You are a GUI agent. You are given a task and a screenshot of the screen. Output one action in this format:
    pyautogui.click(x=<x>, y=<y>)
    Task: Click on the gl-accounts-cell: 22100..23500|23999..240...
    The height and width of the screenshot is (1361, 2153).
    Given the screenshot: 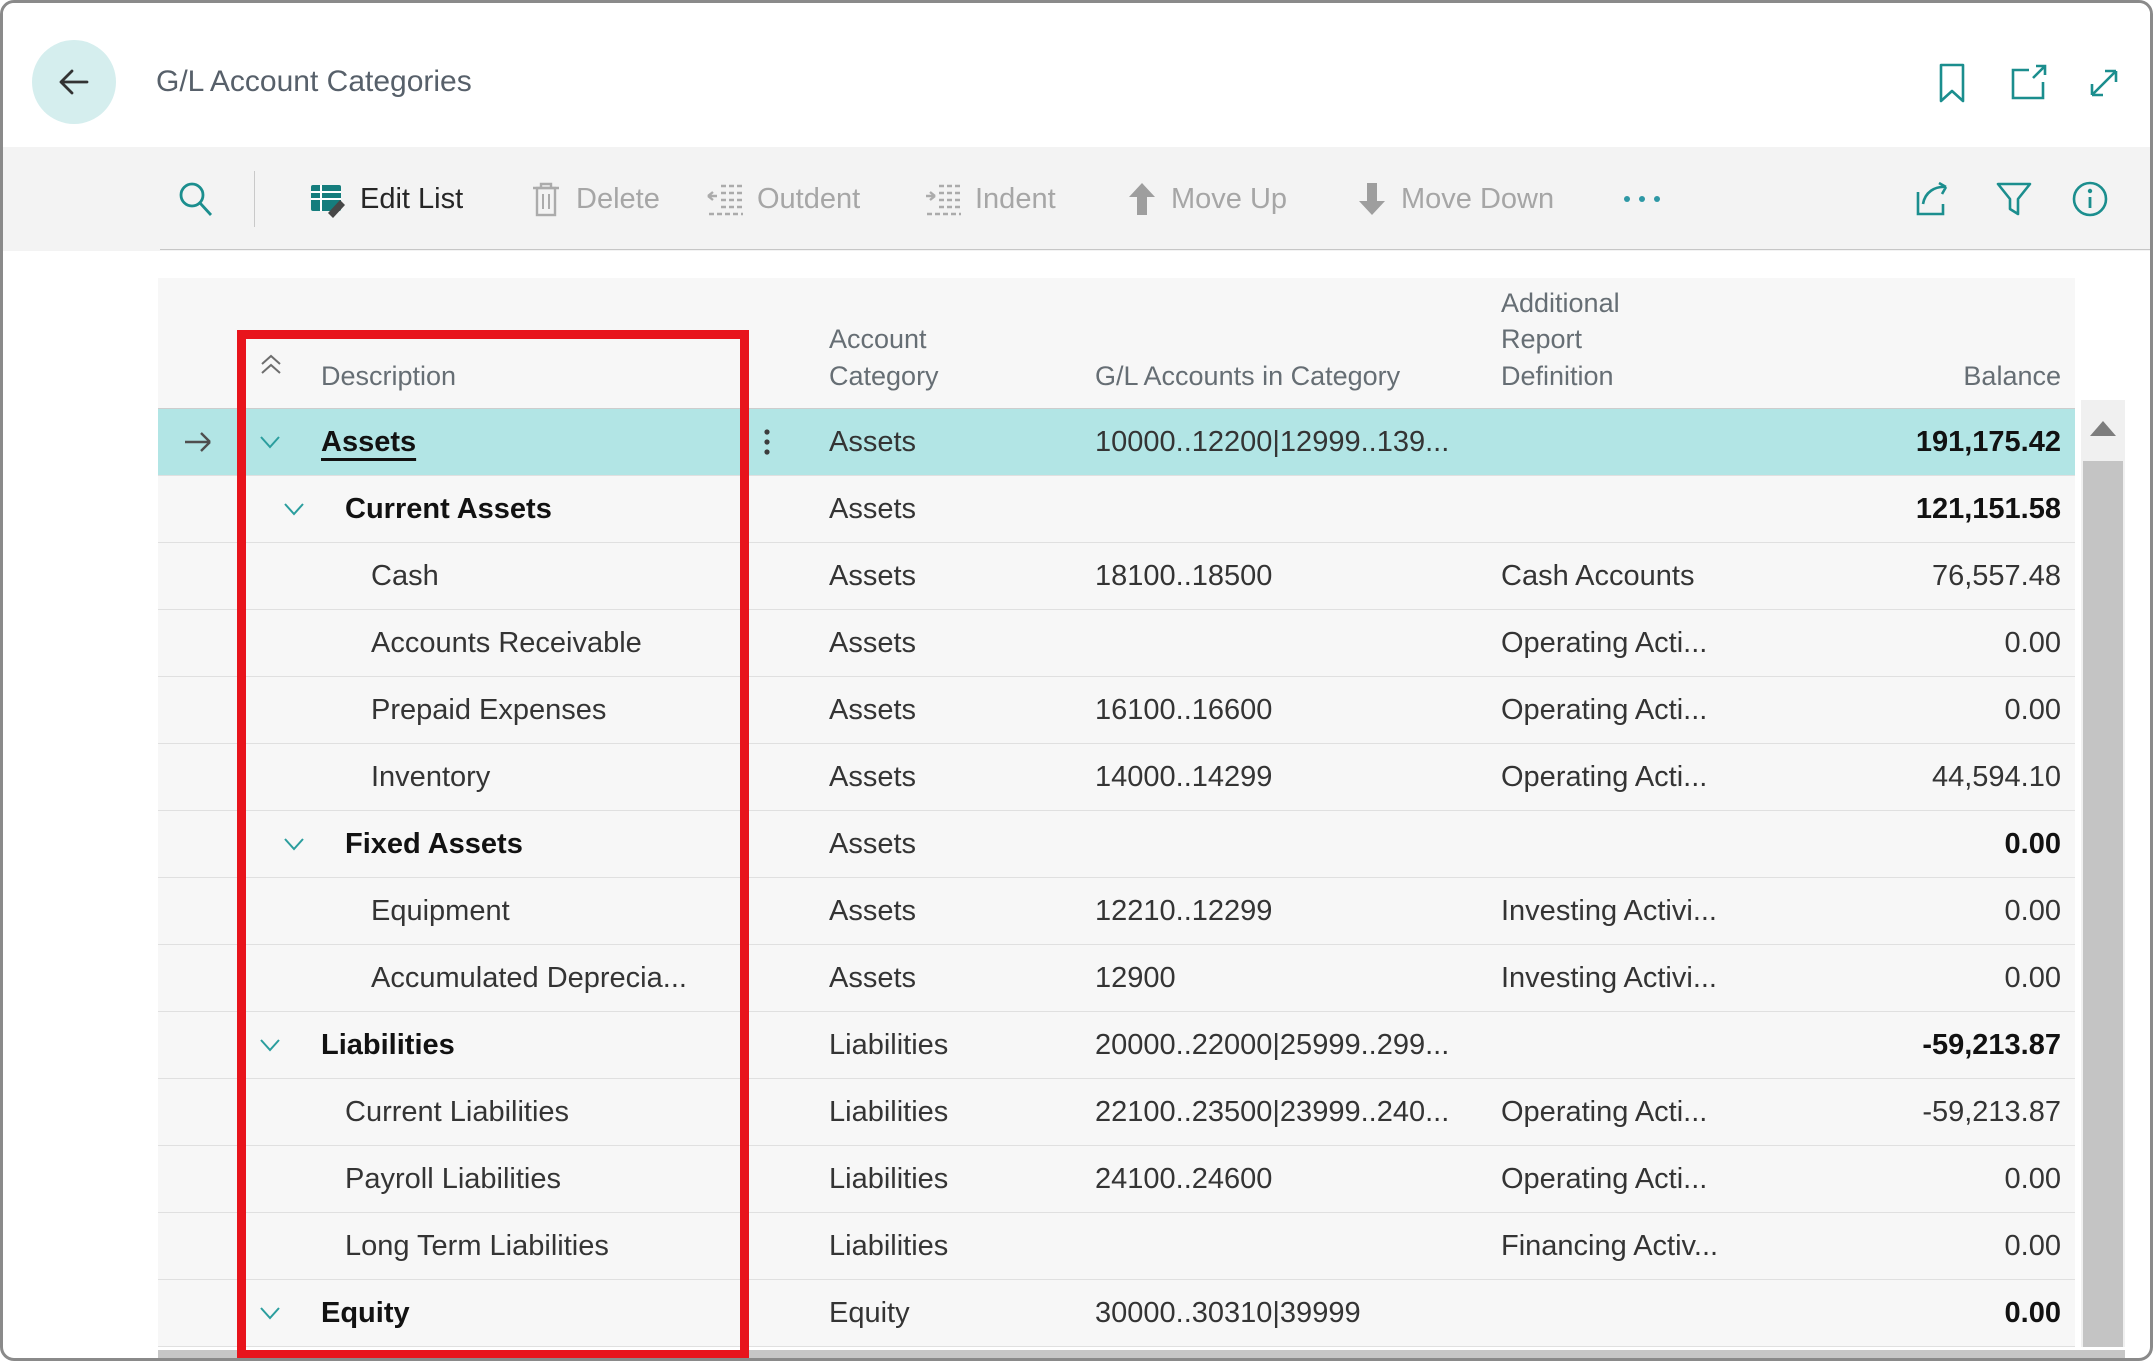 What is the action you would take?
    pyautogui.click(x=1298, y=1112)
    